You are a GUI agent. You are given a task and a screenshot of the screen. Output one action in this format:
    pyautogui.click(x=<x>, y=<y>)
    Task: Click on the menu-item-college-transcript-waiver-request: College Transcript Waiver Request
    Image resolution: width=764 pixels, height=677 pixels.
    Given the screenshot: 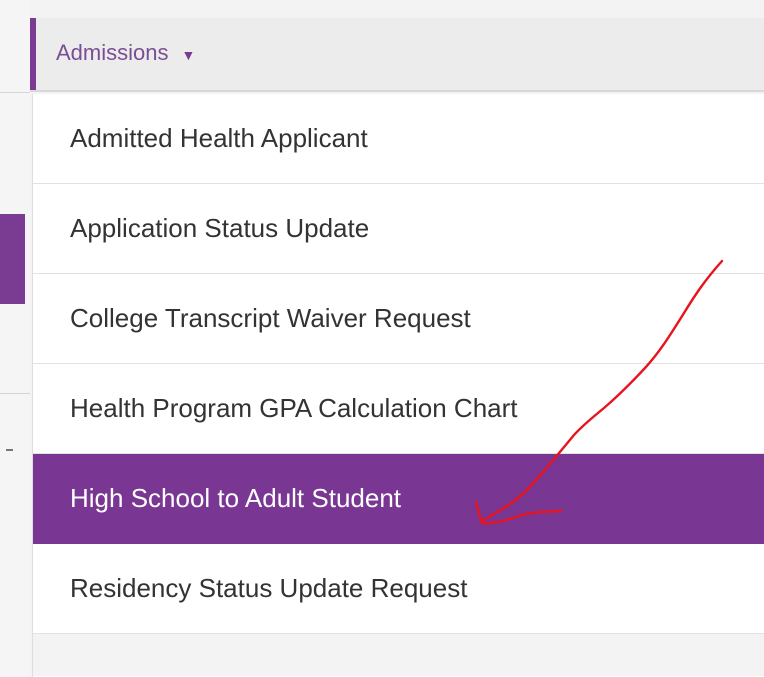 What is the action you would take?
    pyautogui.click(x=398, y=319)
    